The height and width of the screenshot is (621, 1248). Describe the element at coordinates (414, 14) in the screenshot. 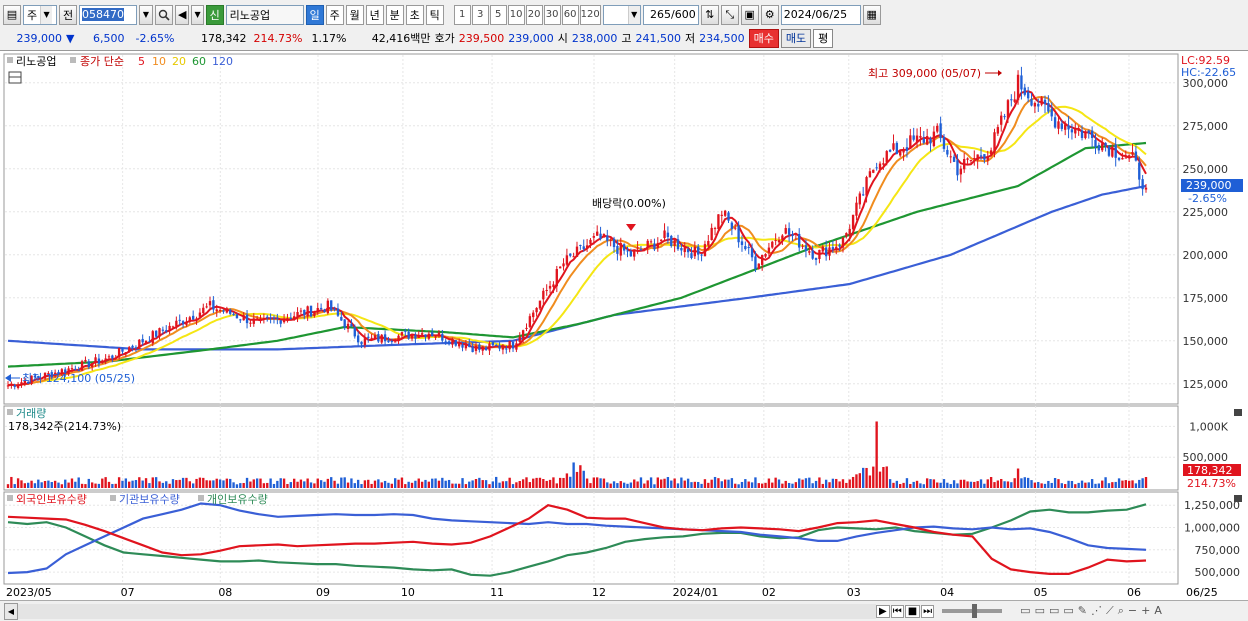

I see `tab-period-5: 초` at that location.